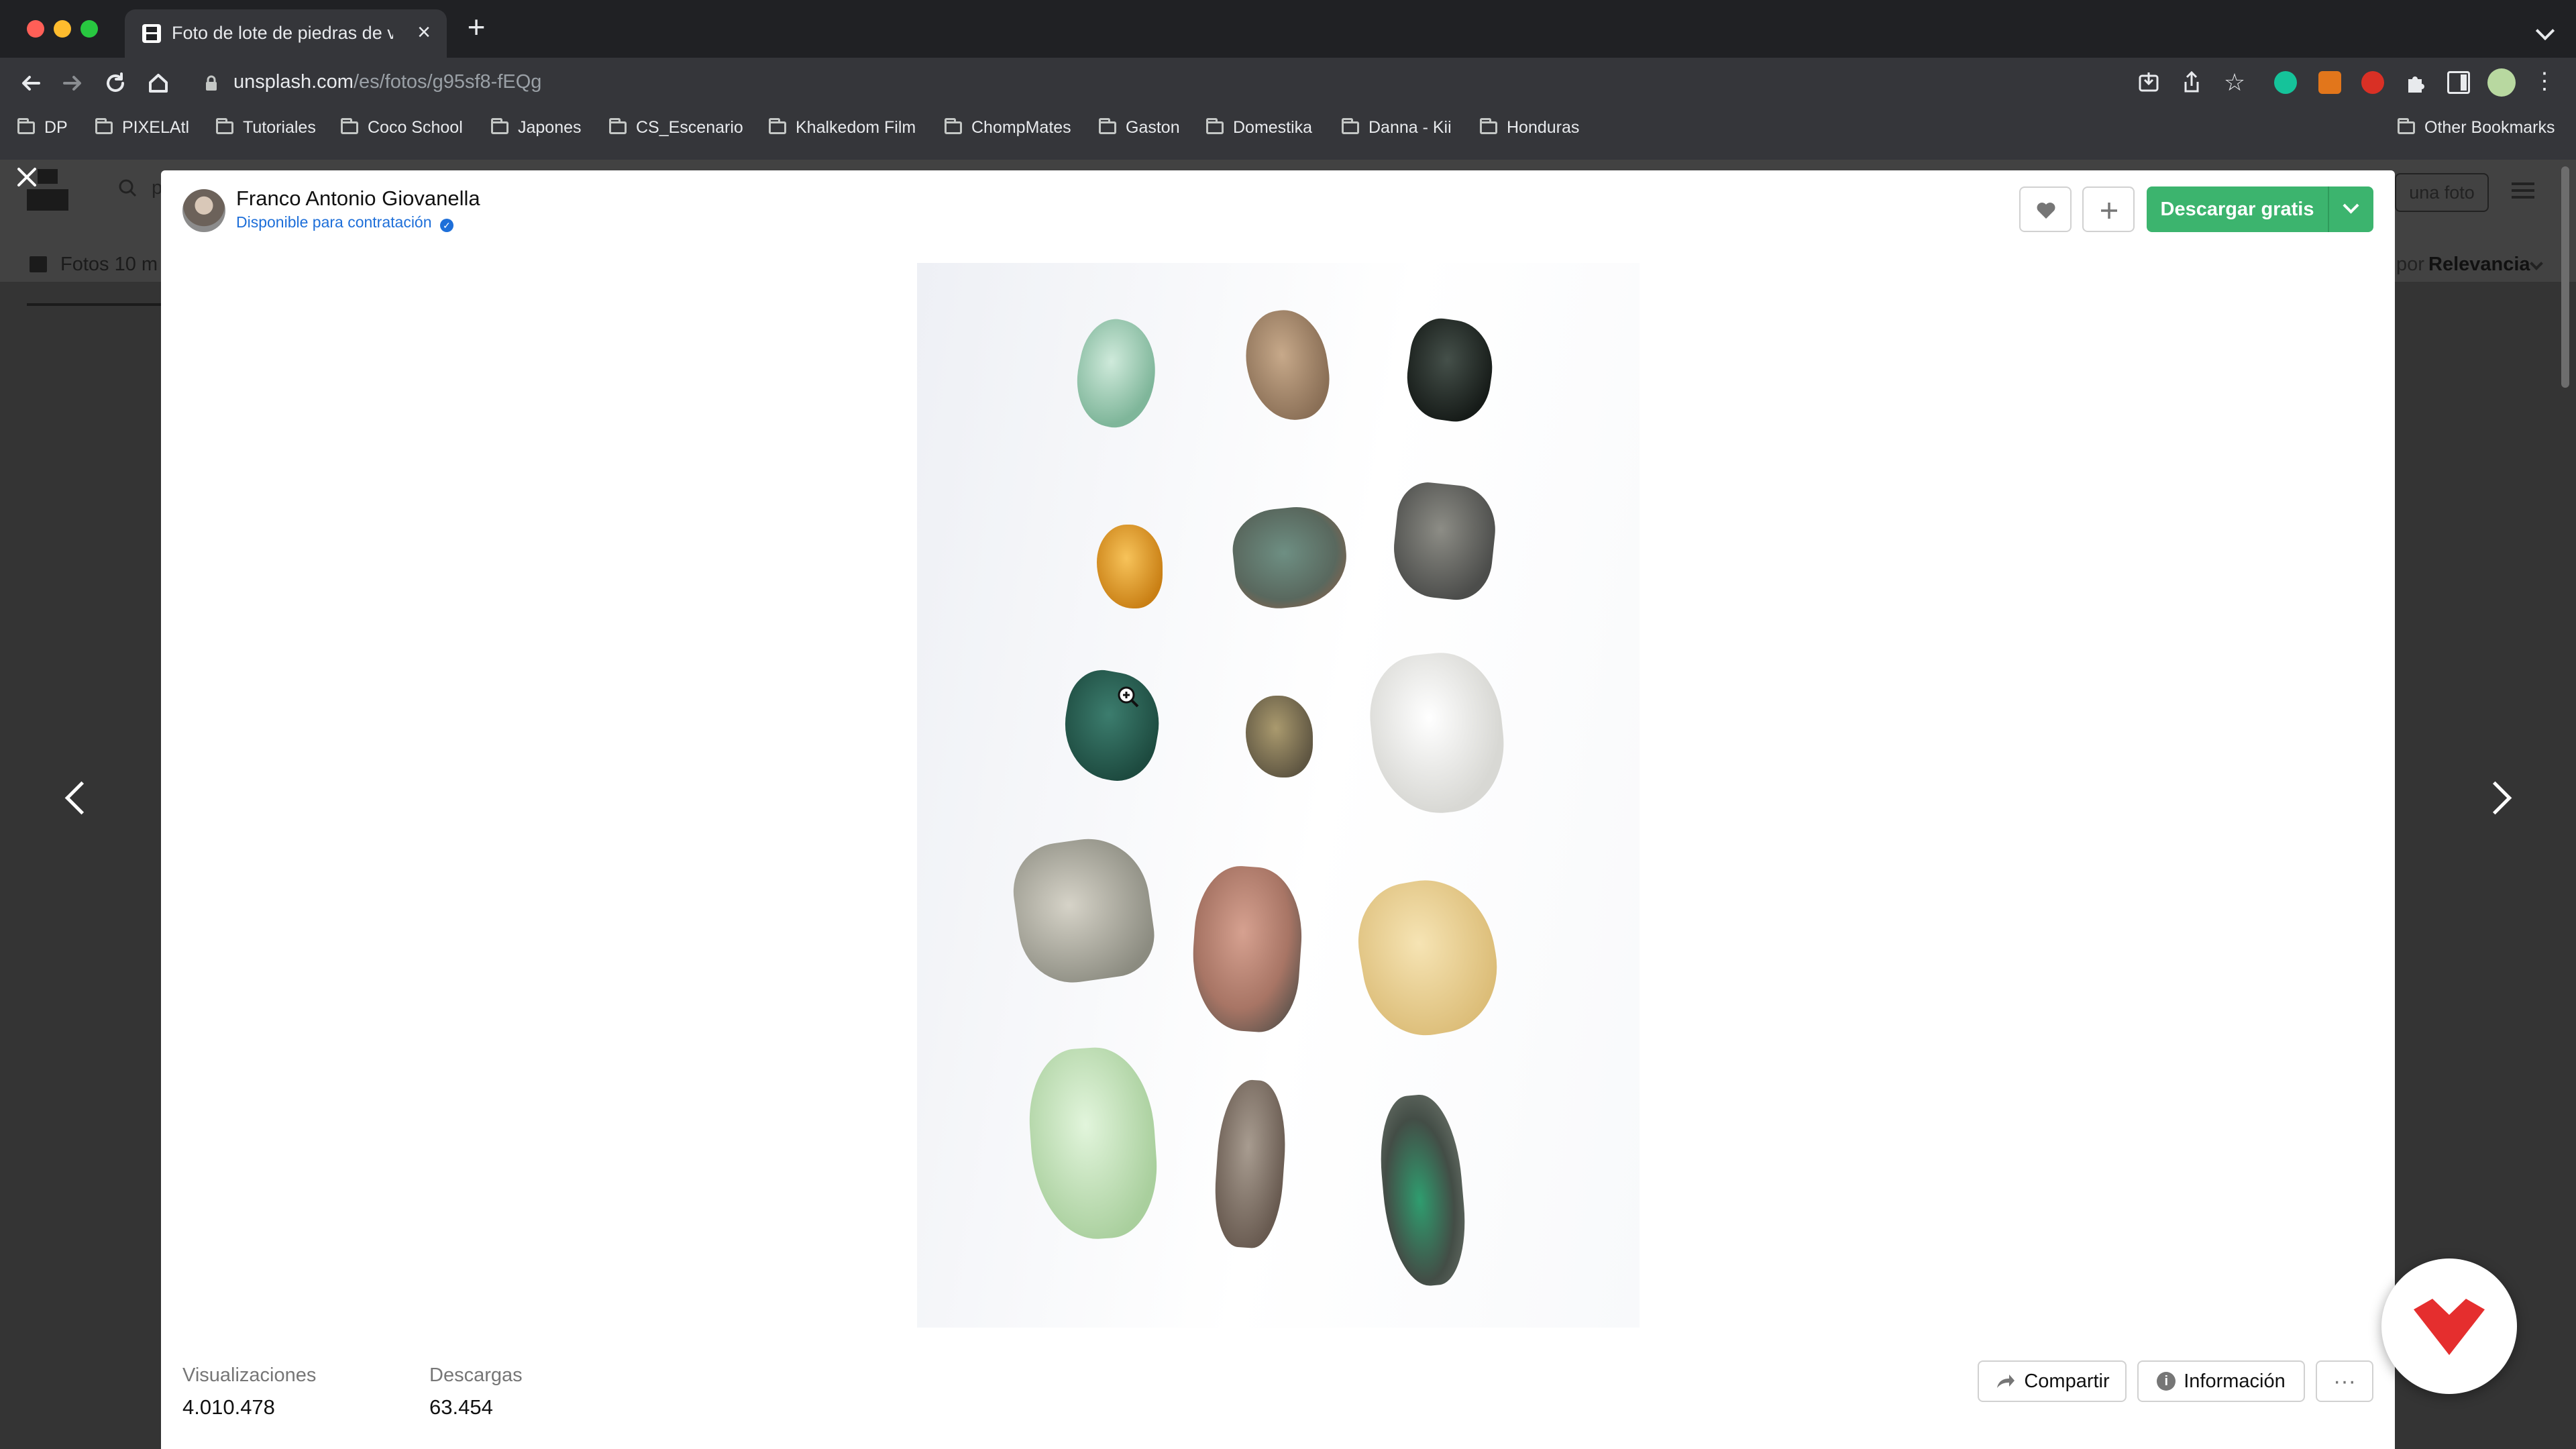  I want to click on info-button: i Información, so click(2221, 1381).